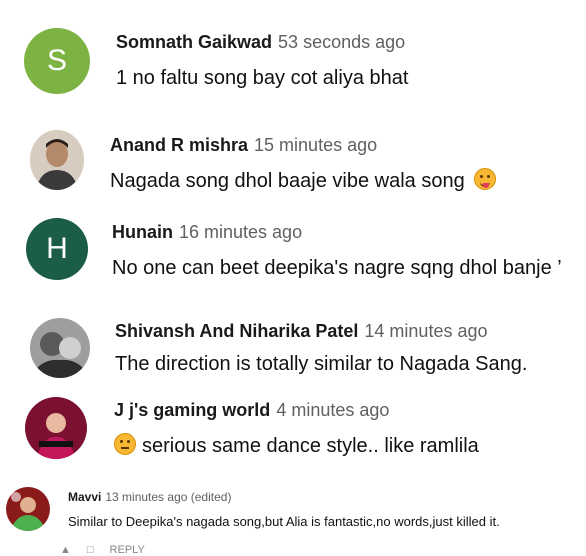  I want to click on neutral-face-icon, so click(125, 444).